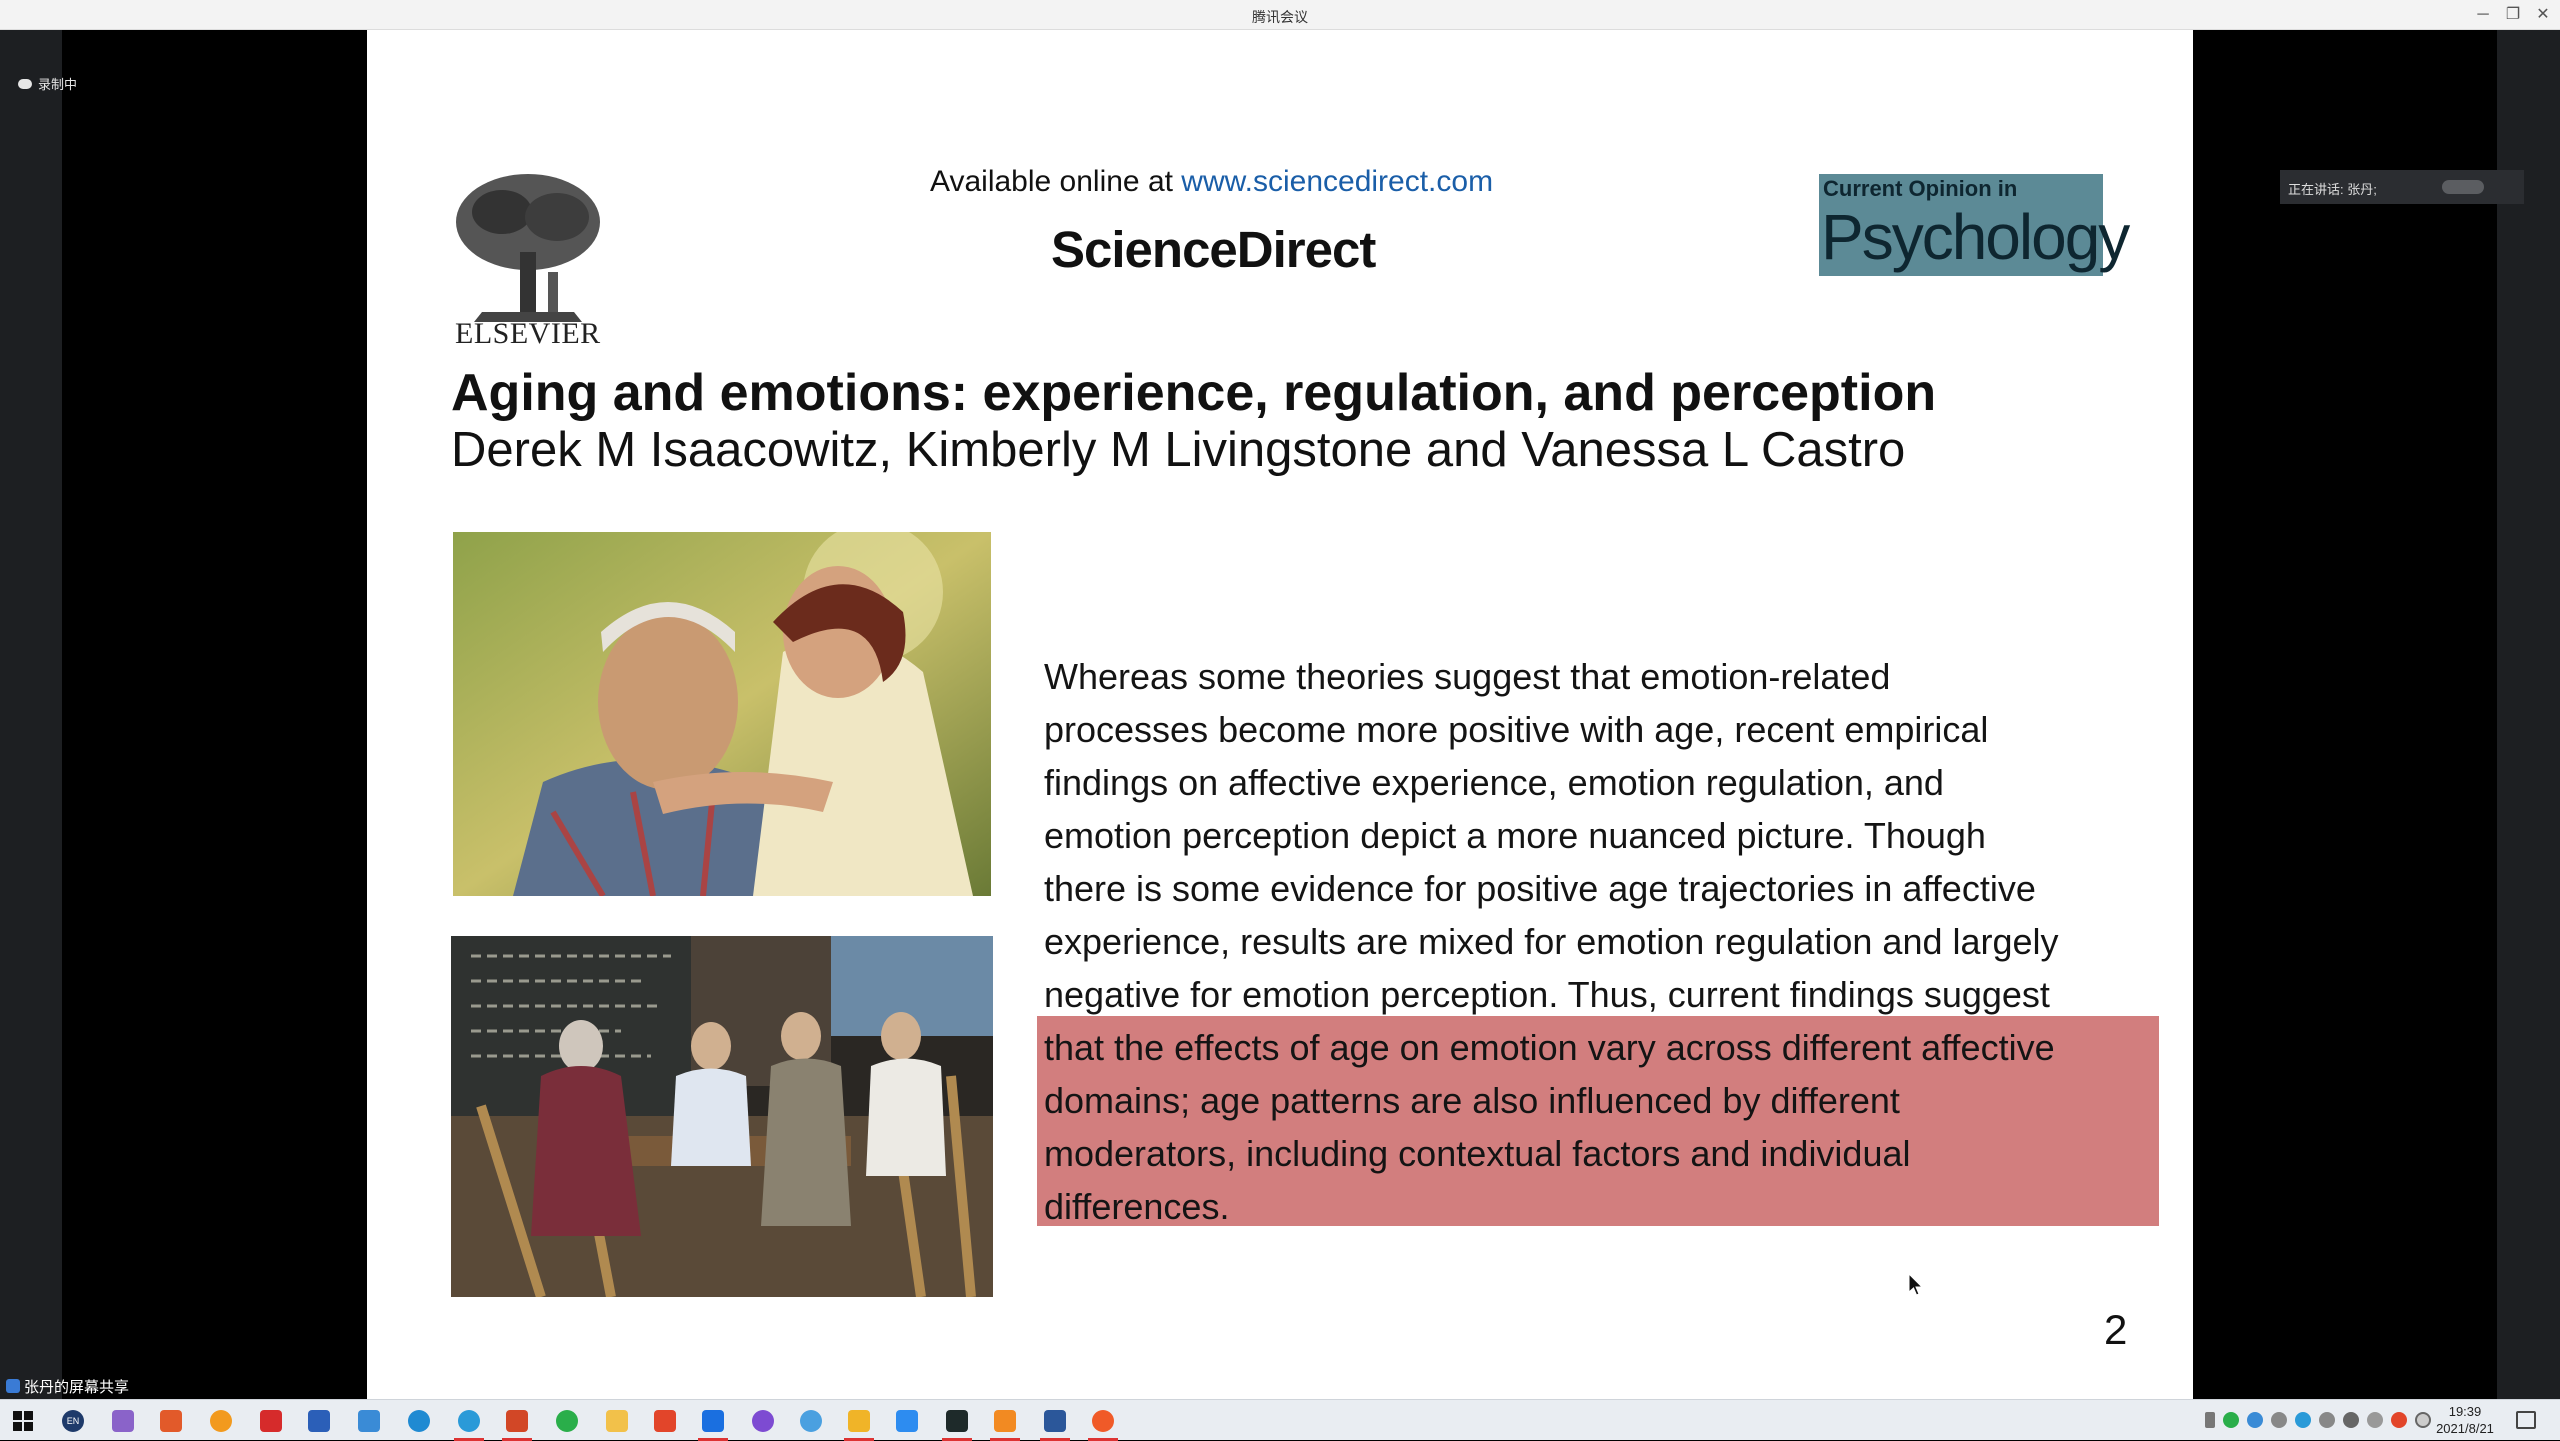 The width and height of the screenshot is (2560, 1441). I want to click on publisher-name: ELSEVIER, so click(528, 333).